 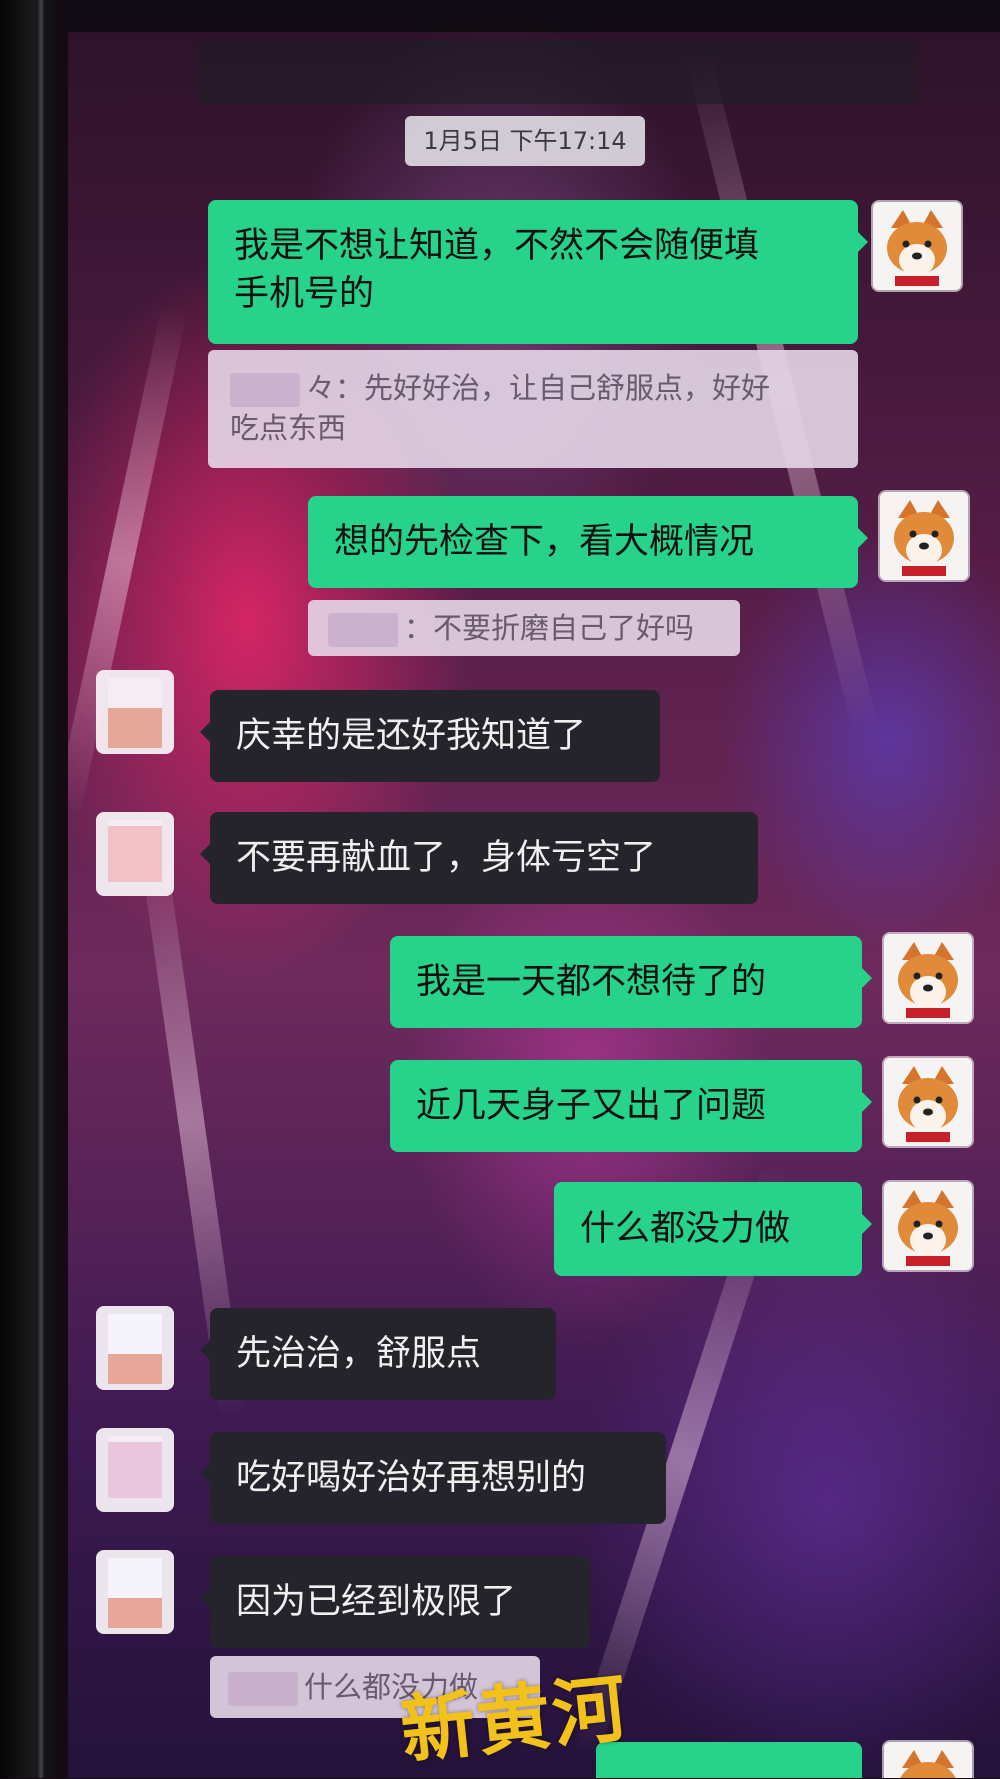 What do you see at coordinates (544, 542) in the screenshot?
I see `message-text: 想的先检查下，看大概情况` at bounding box center [544, 542].